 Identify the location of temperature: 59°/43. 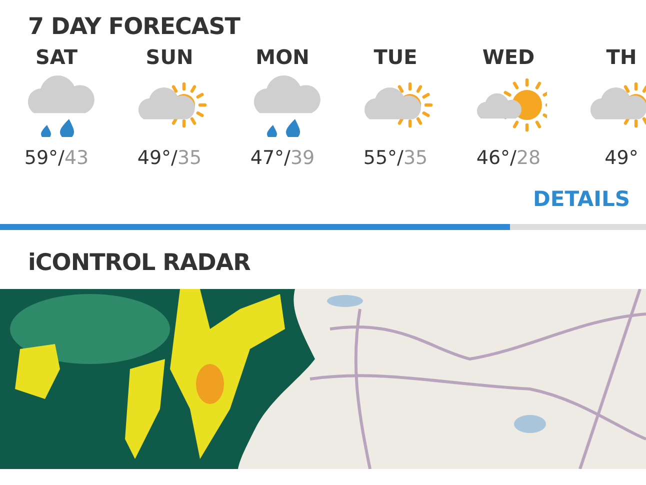
(56, 158).